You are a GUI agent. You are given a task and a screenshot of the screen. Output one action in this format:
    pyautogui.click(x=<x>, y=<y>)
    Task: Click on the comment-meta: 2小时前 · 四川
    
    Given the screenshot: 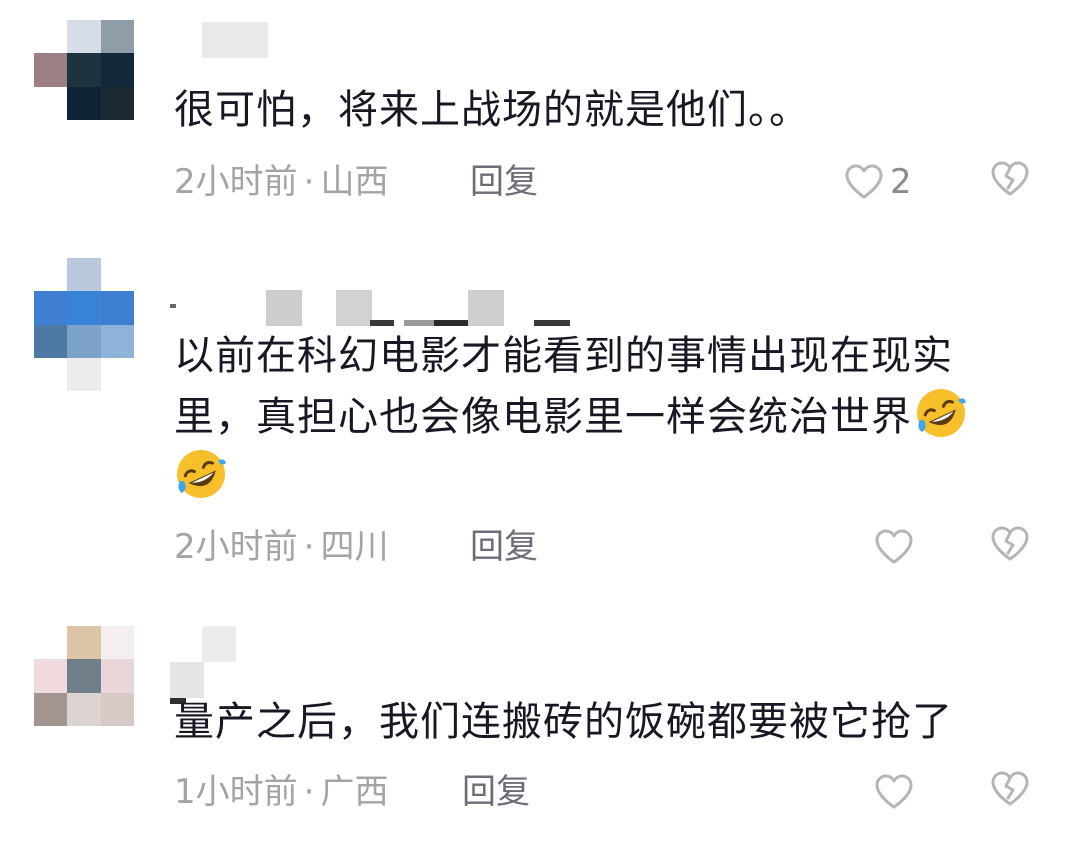 What is the action you would take?
    pyautogui.click(x=281, y=547)
    